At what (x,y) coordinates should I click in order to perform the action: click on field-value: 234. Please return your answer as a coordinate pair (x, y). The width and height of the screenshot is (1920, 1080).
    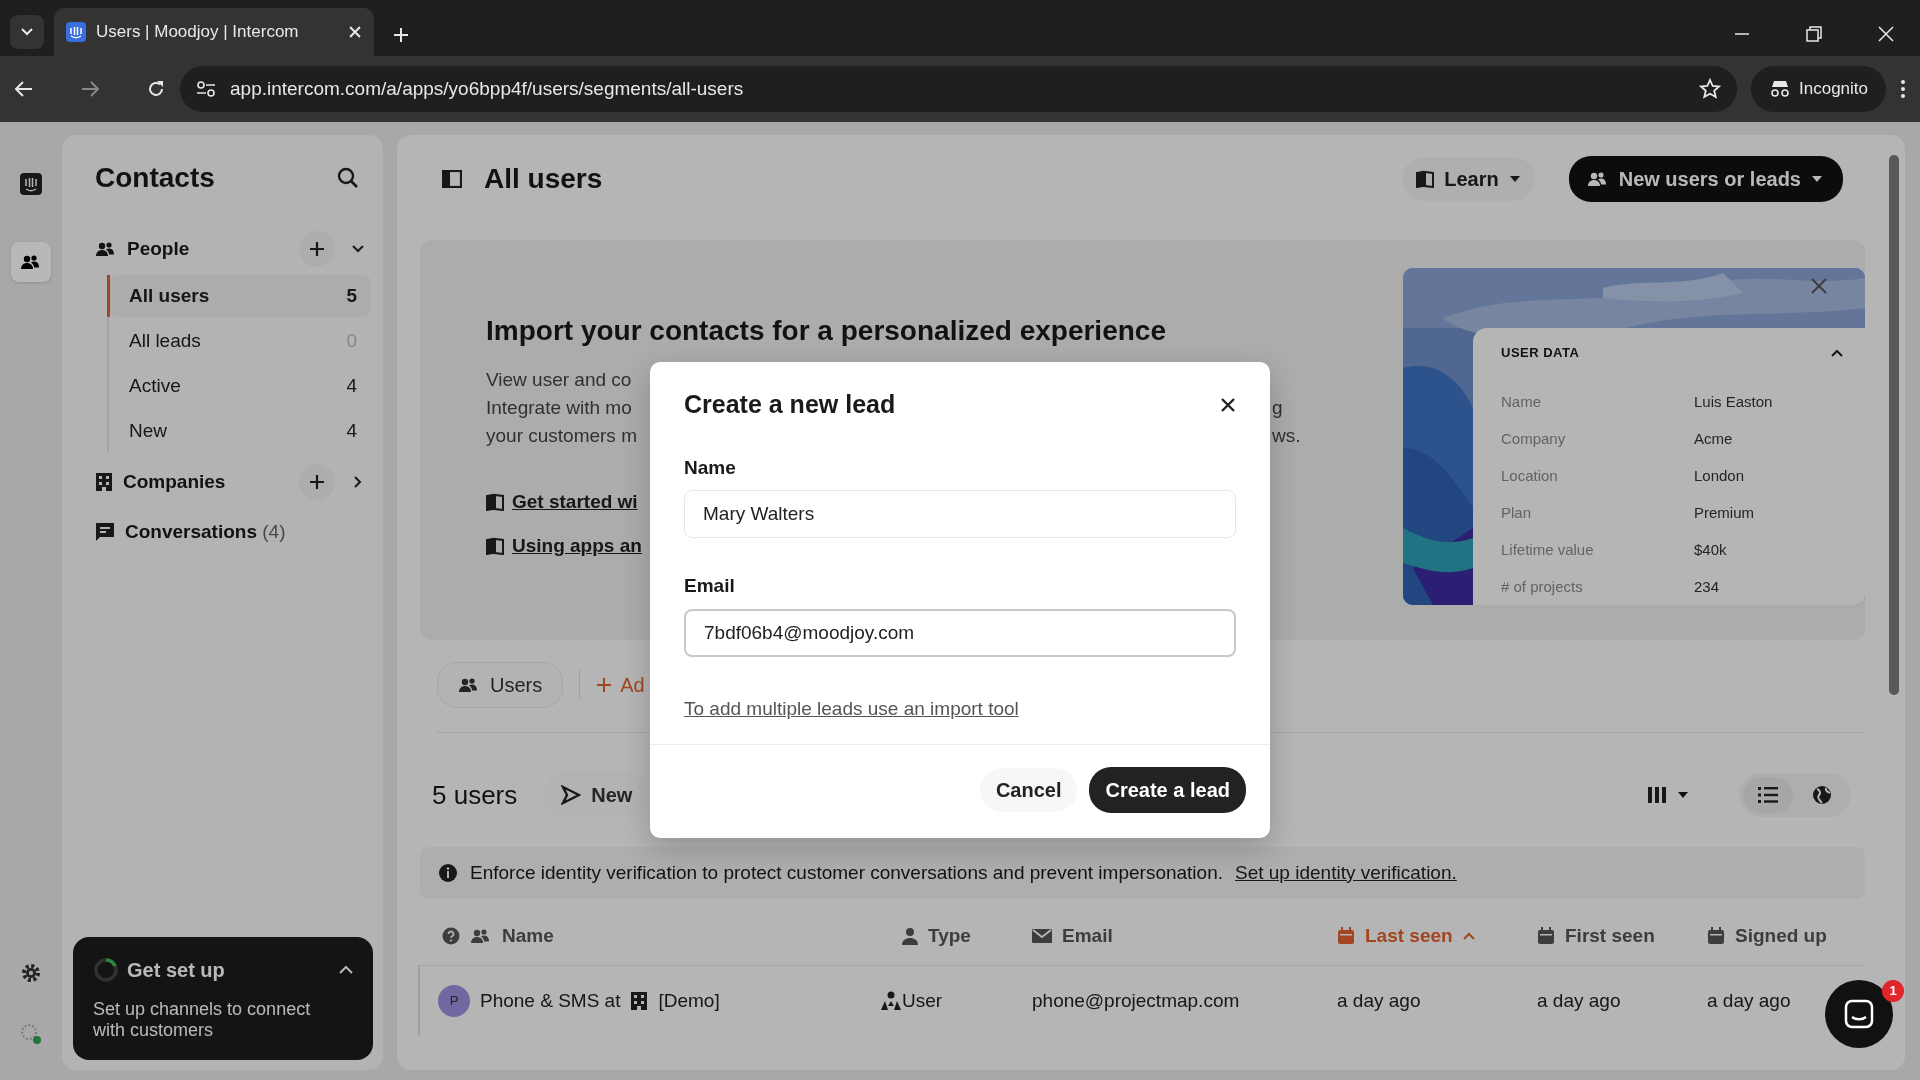
    Looking at the image, I should click on (1707, 587).